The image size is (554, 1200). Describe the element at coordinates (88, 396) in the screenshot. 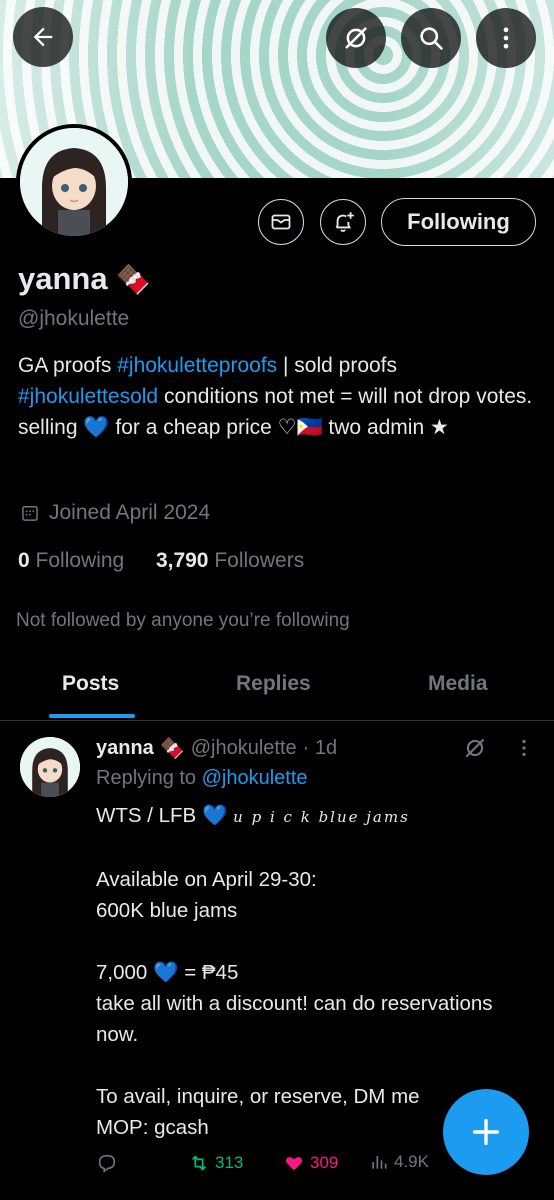

I see `hashtag-link: #jhokulettesold` at that location.